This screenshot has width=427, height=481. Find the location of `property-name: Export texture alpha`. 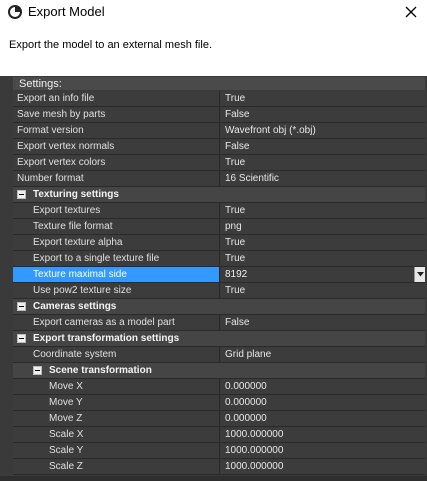

property-name: Export texture alpha is located at coordinates (116, 242).